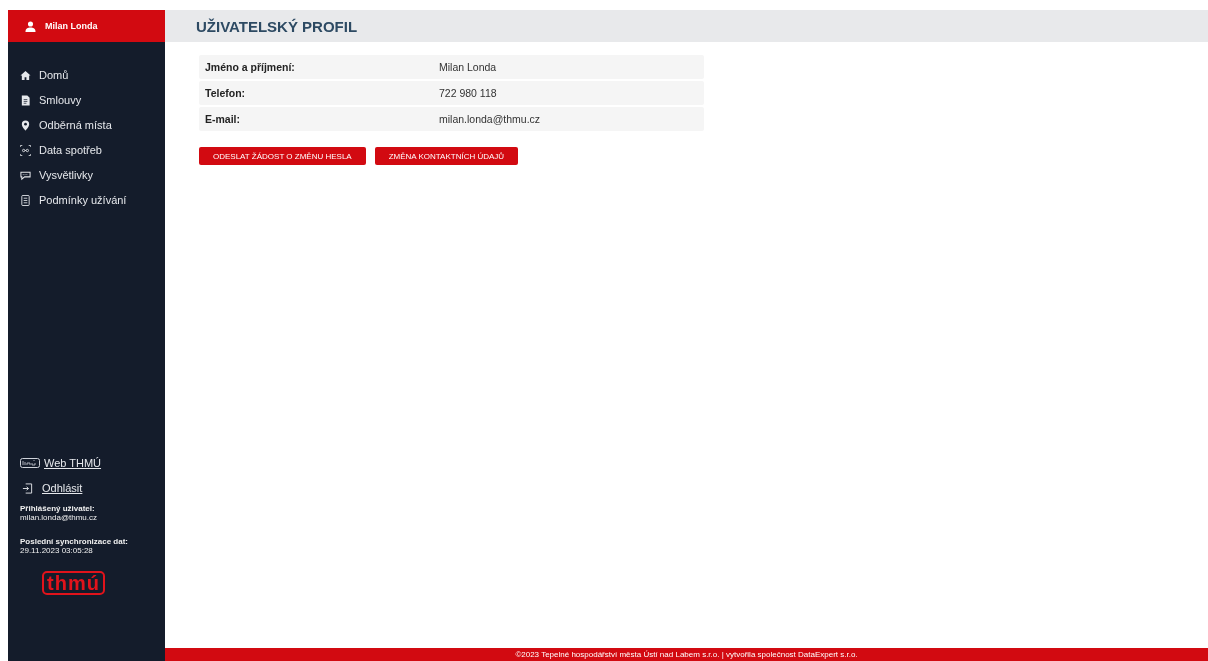 The image size is (1208, 661). Describe the element at coordinates (468, 67) in the screenshot. I see `field-value: Milan Londa` at that location.